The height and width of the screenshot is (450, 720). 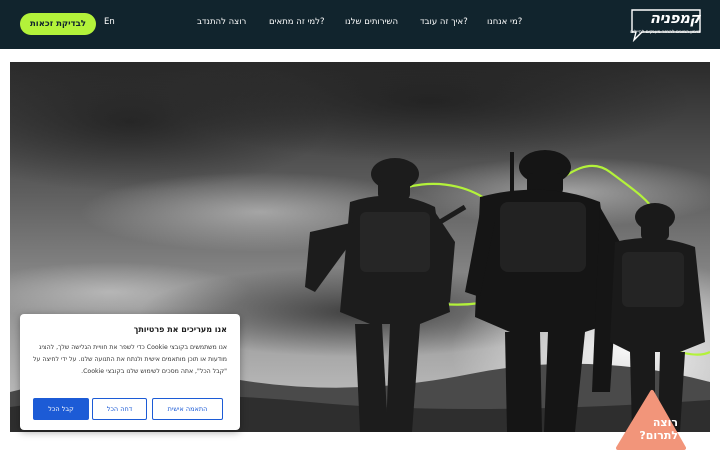 I want to click on donate-label-line1: רוצה, so click(x=665, y=422).